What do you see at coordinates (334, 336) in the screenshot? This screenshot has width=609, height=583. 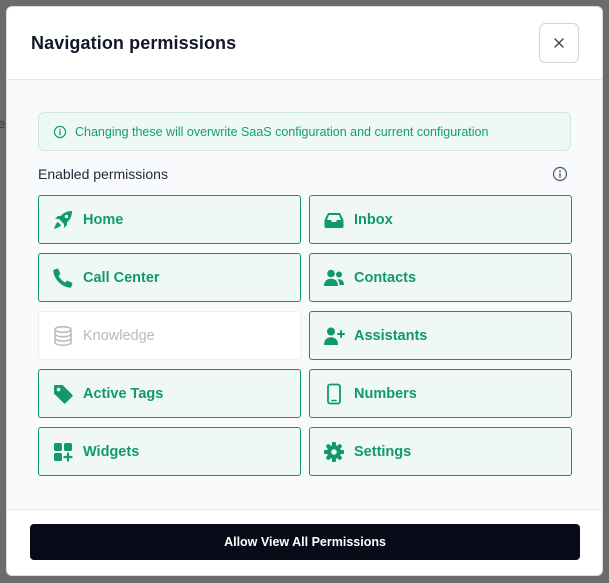 I see `user-plus-icon` at bounding box center [334, 336].